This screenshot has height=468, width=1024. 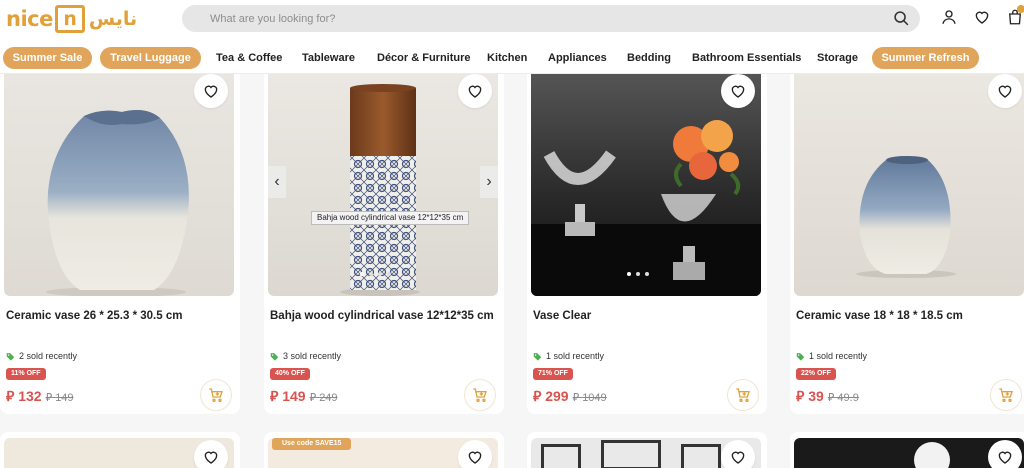 I want to click on price-current: ⃁ 132, so click(x=24, y=396).